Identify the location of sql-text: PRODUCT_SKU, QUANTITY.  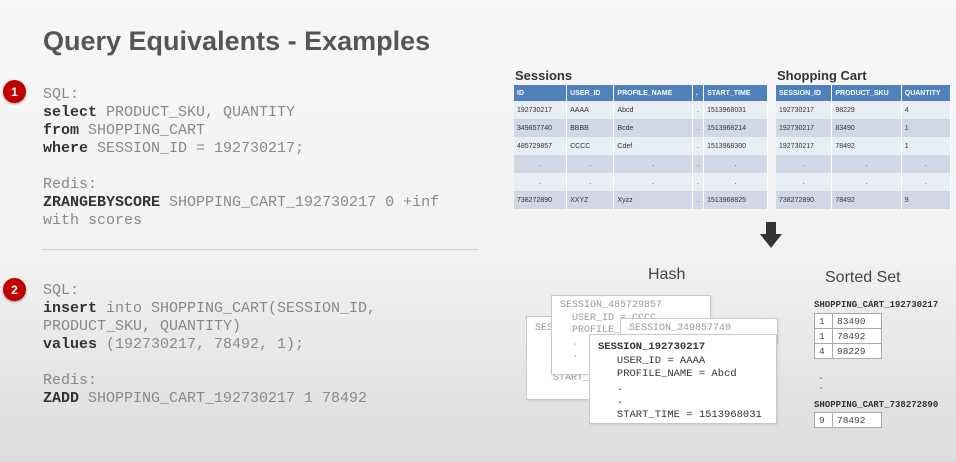
(196, 112).